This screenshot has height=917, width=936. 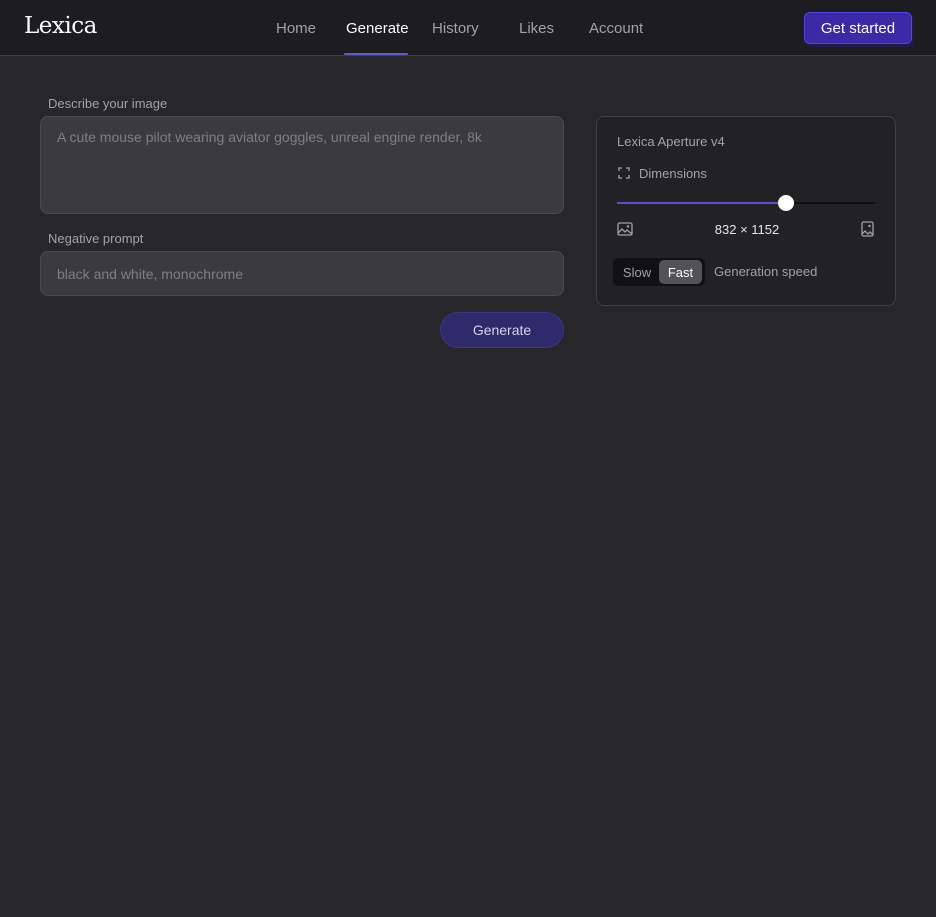 What do you see at coordinates (60, 26) in the screenshot?
I see `lexica-logo: Lexica` at bounding box center [60, 26].